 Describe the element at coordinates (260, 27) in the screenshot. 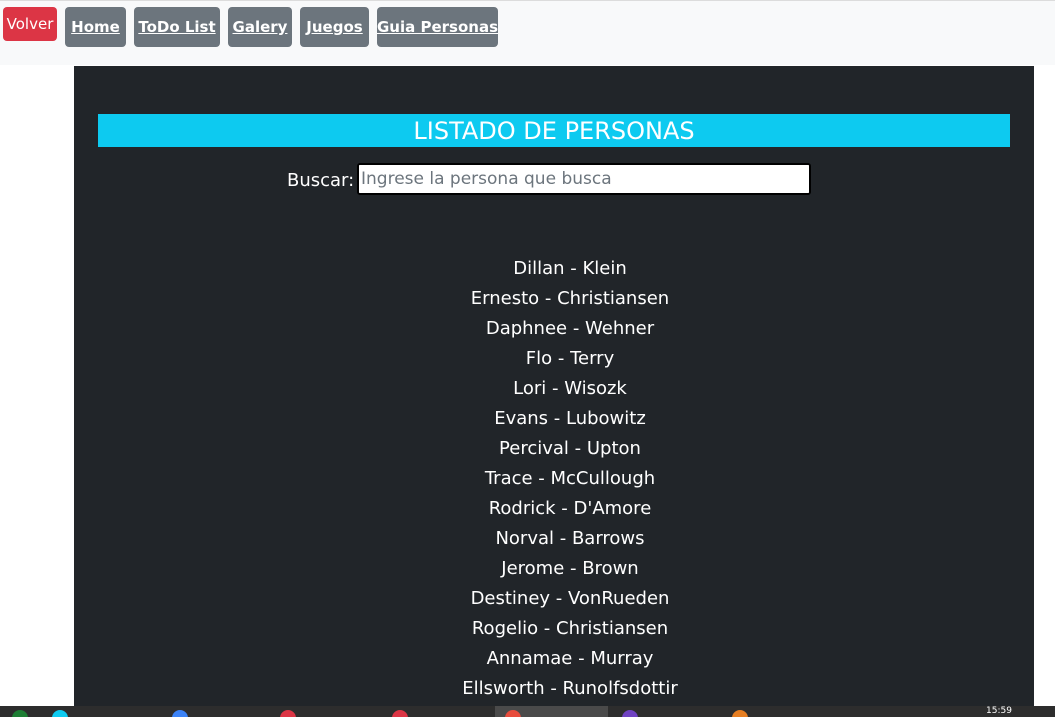

I see `nav-link-galery: Galery` at that location.